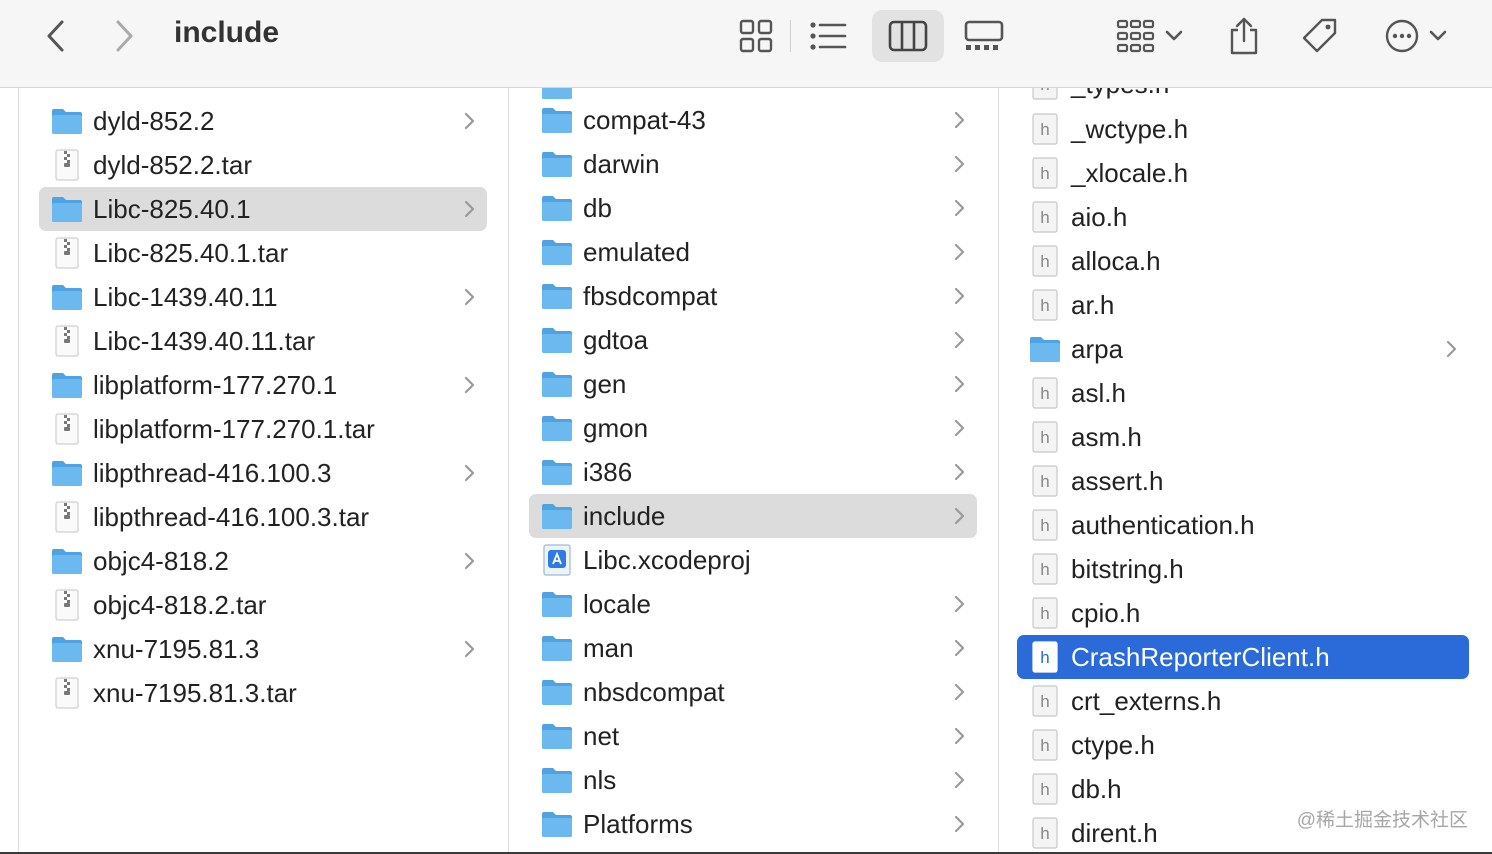 This screenshot has width=1492, height=854. What do you see at coordinates (1098, 392) in the screenshot?
I see `list-item-label: asl.h` at bounding box center [1098, 392].